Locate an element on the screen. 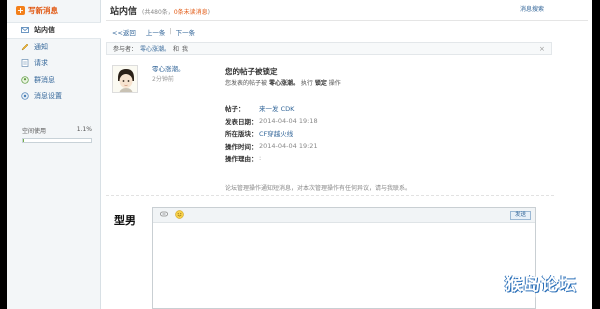  reply-toolbar: 发送 is located at coordinates (344, 215).